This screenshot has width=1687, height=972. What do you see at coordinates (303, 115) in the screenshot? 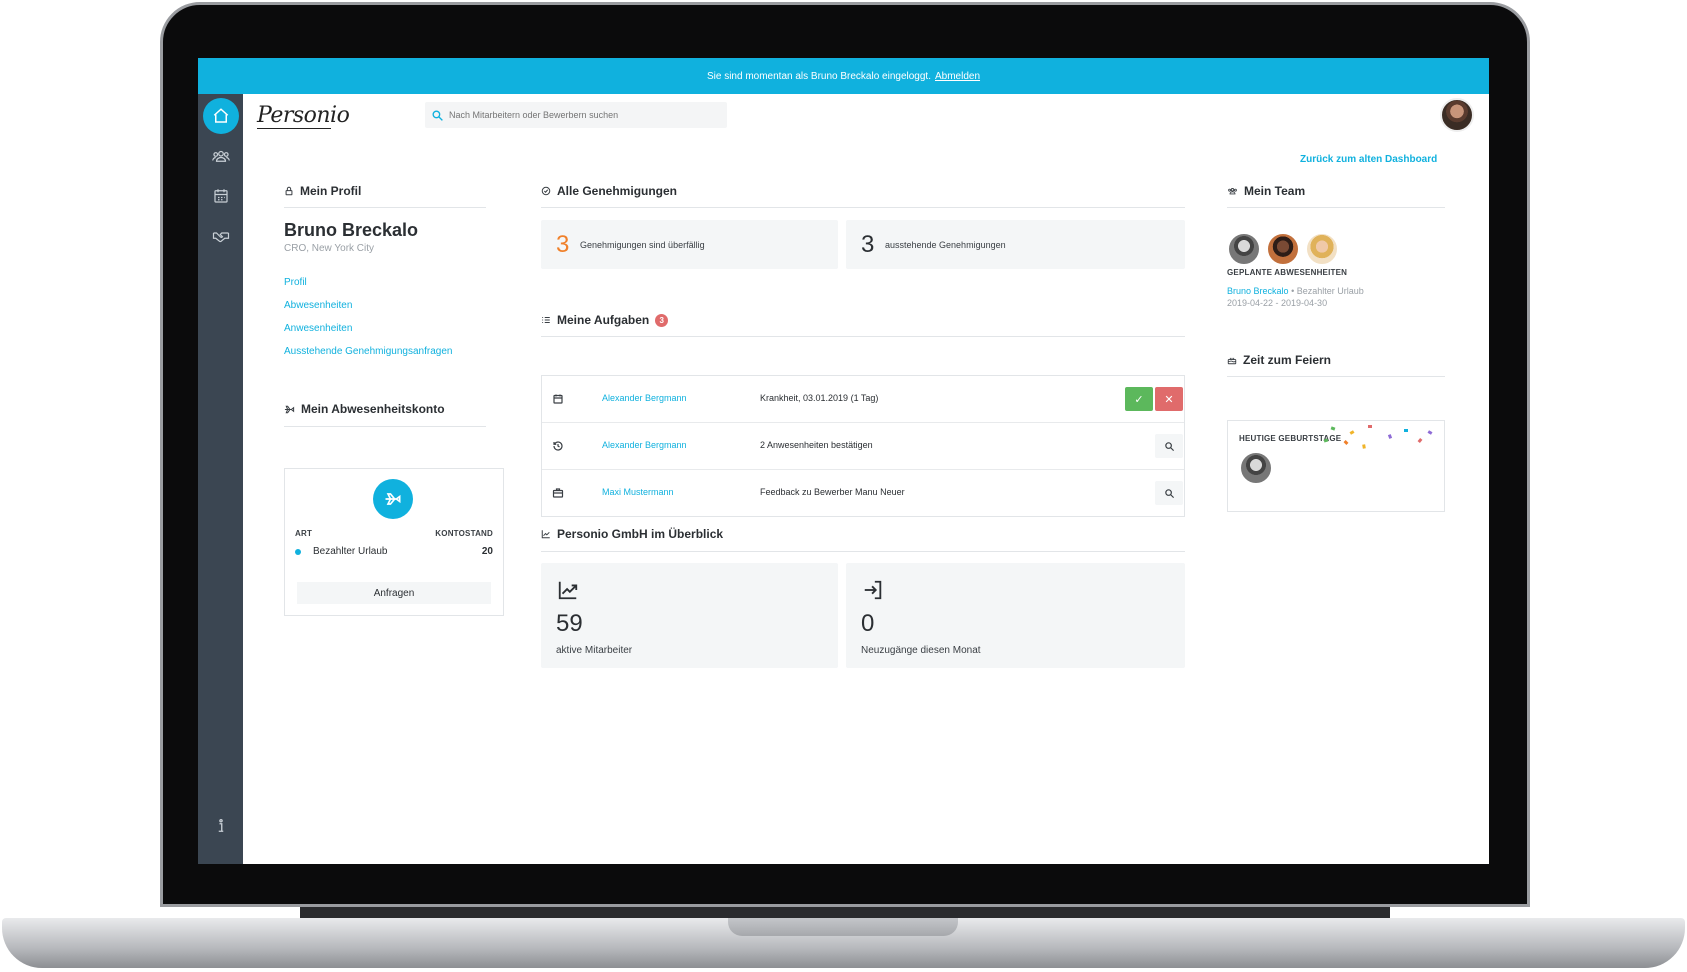
I see `personio-logo: Personio` at bounding box center [303, 115].